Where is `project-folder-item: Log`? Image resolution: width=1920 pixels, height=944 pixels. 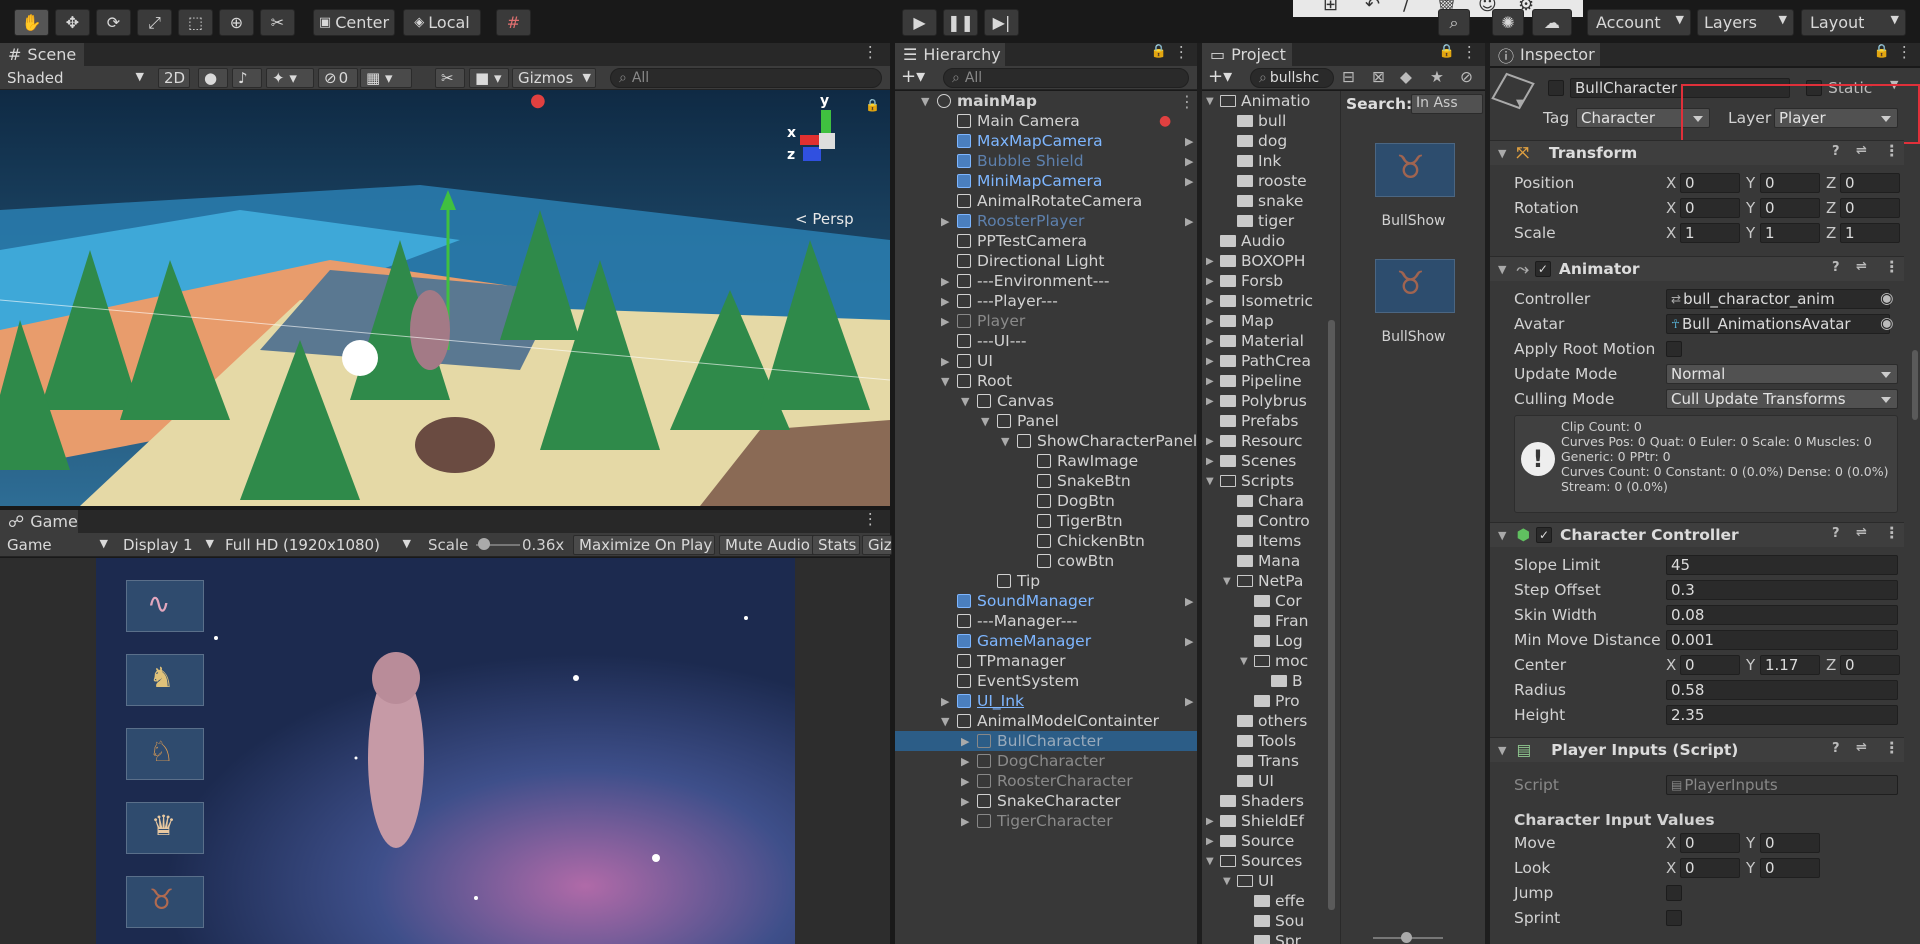
project-folder-item: Log is located at coordinates (1271, 641).